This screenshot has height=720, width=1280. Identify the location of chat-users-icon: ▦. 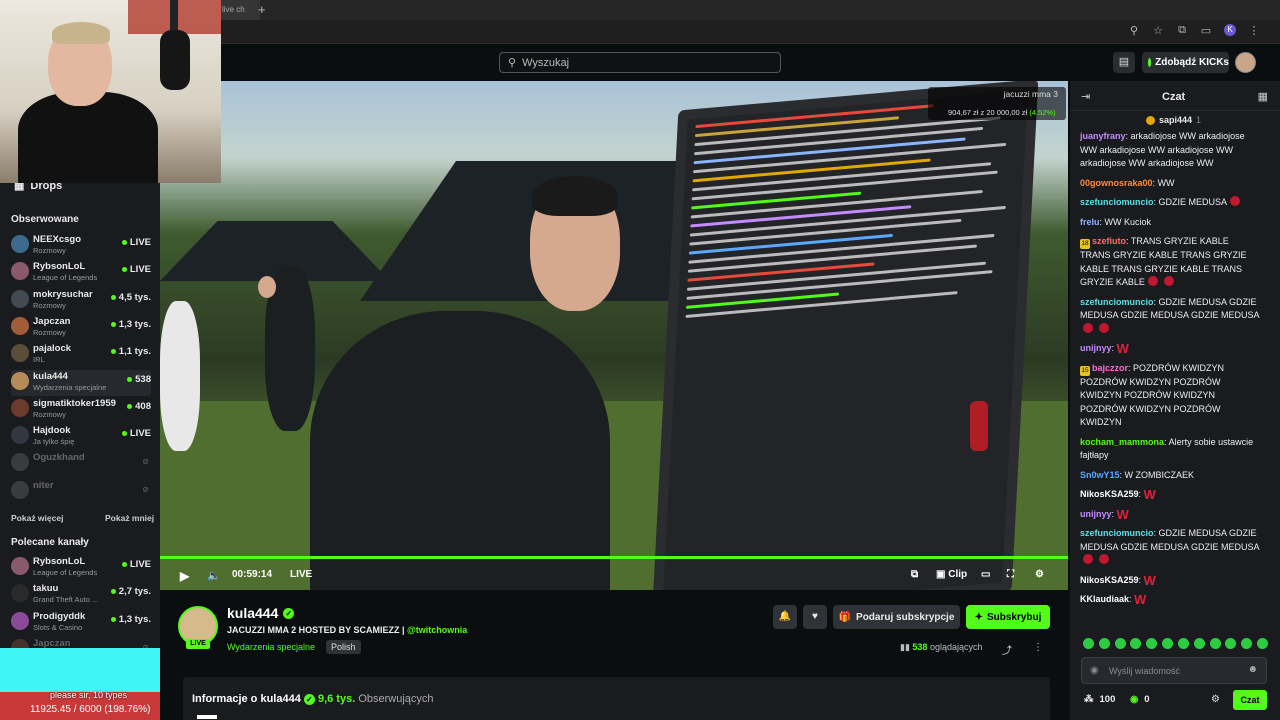
(1263, 96).